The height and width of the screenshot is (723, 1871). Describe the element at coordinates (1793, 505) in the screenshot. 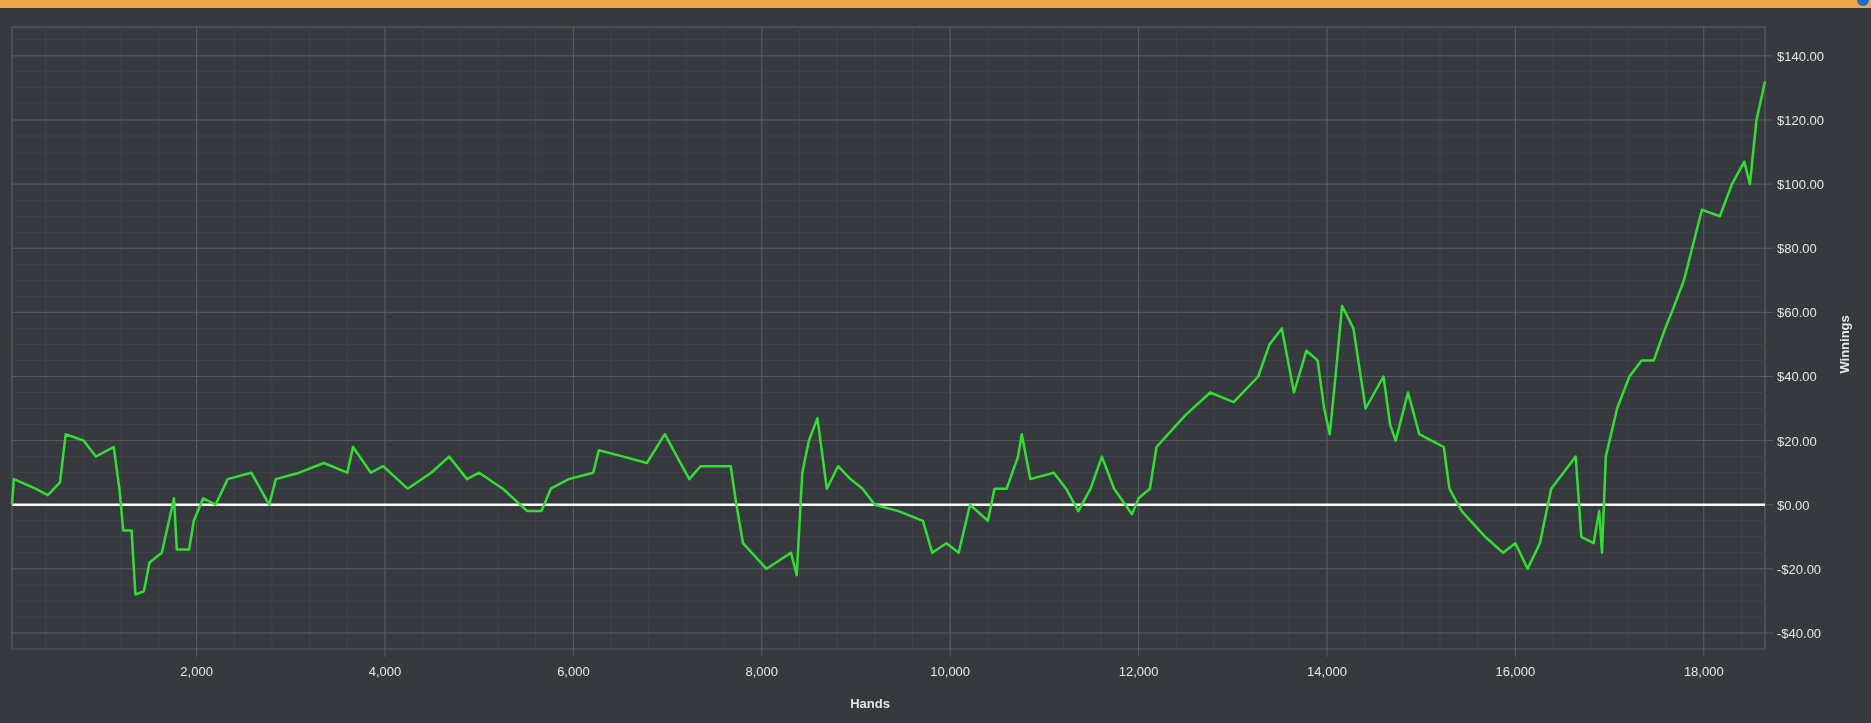

I see `y-tick-label: $0.00` at that location.